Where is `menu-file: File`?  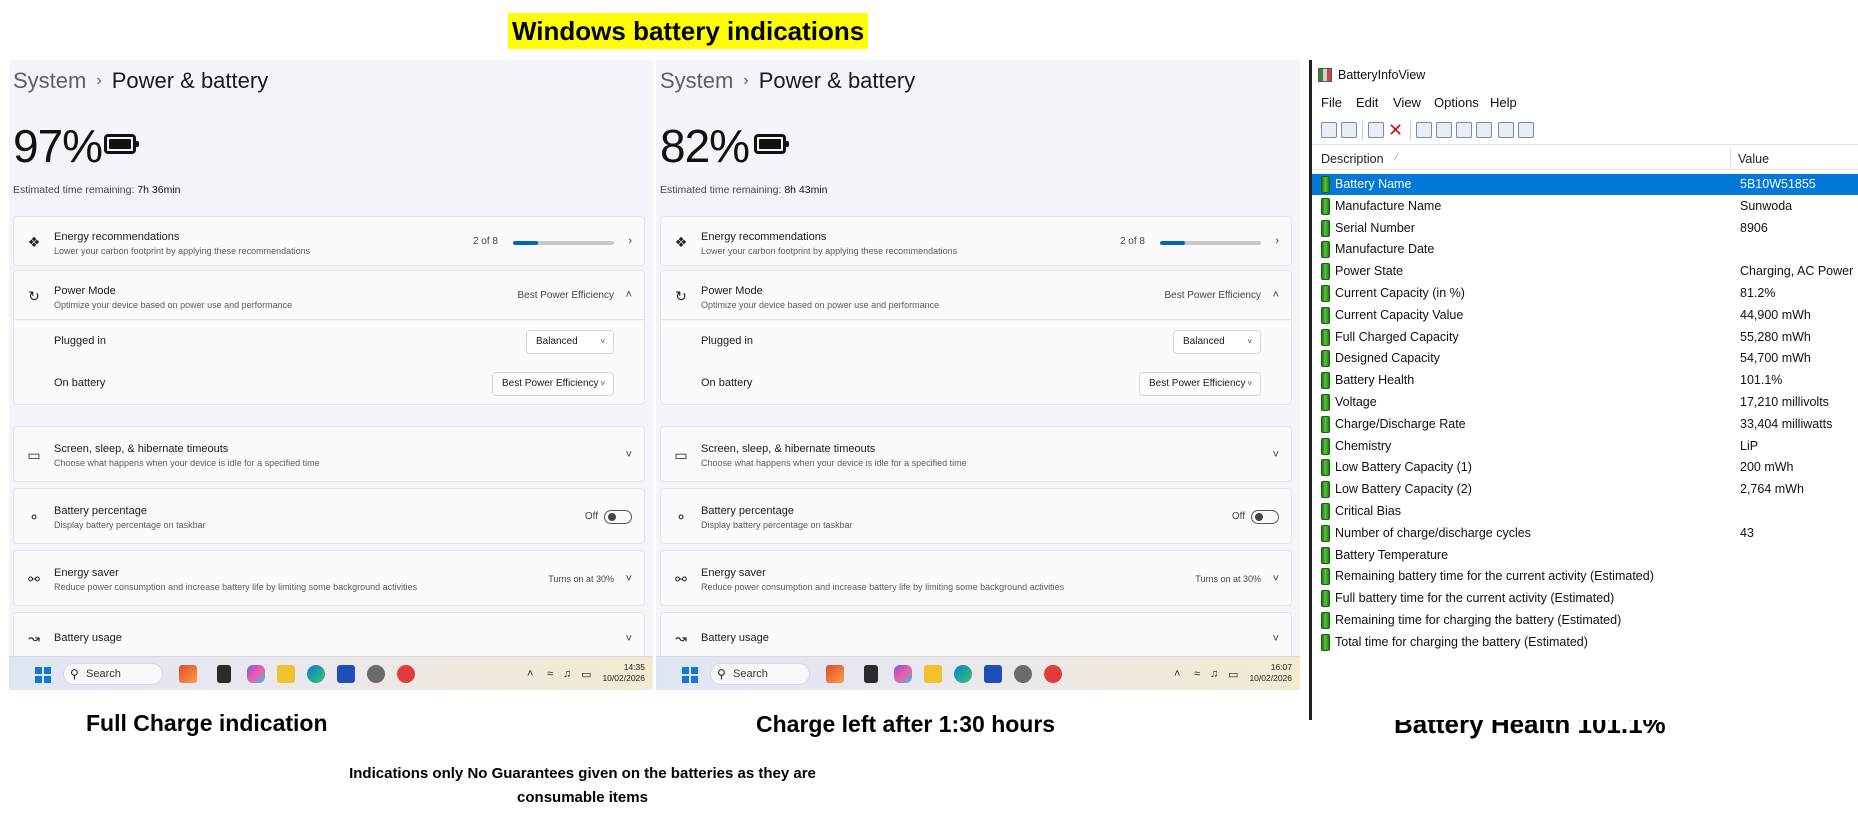
menu-file: File is located at coordinates (1331, 102).